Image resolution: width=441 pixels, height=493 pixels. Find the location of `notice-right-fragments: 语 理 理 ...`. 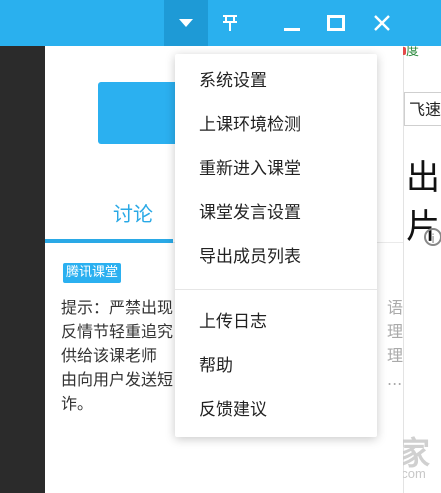

notice-right-fragments: 语 理 理 ... is located at coordinates (395, 344).